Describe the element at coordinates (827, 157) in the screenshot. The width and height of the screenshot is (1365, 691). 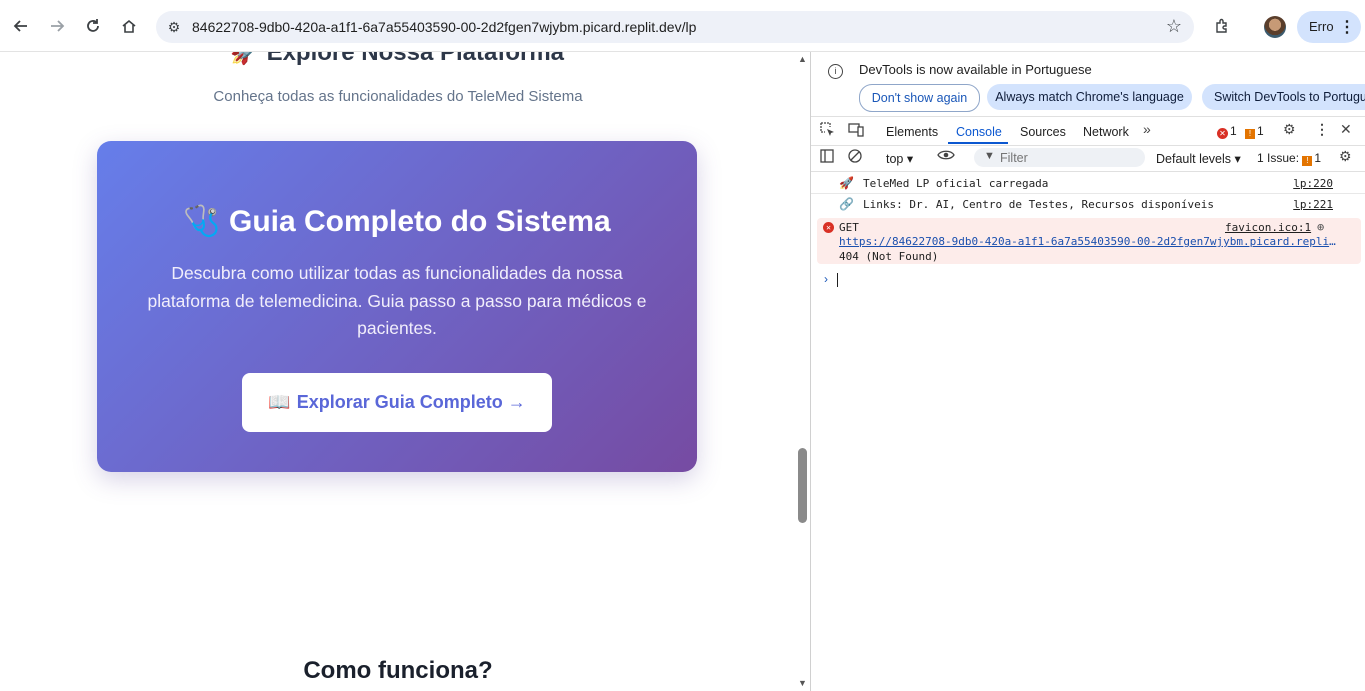
I see `sidebar-toggle-icon` at that location.